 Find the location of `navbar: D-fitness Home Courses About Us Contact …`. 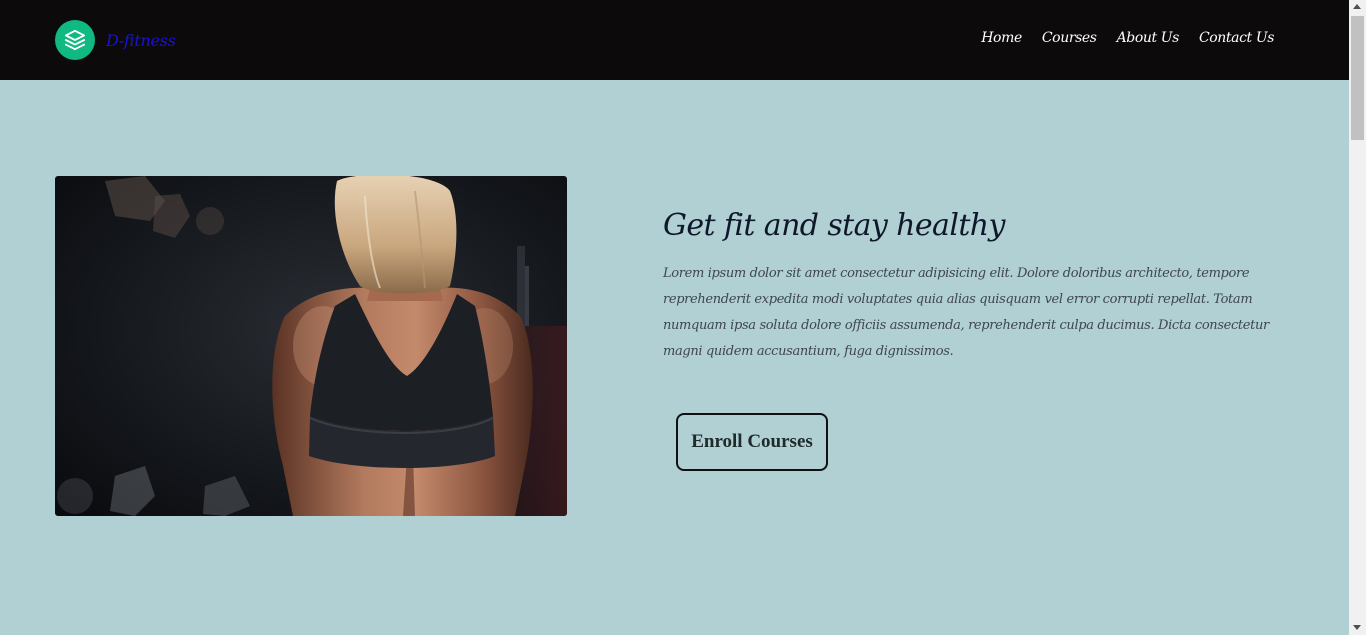

navbar: D-fitness Home Courses About Us Contact … is located at coordinates (674, 40).